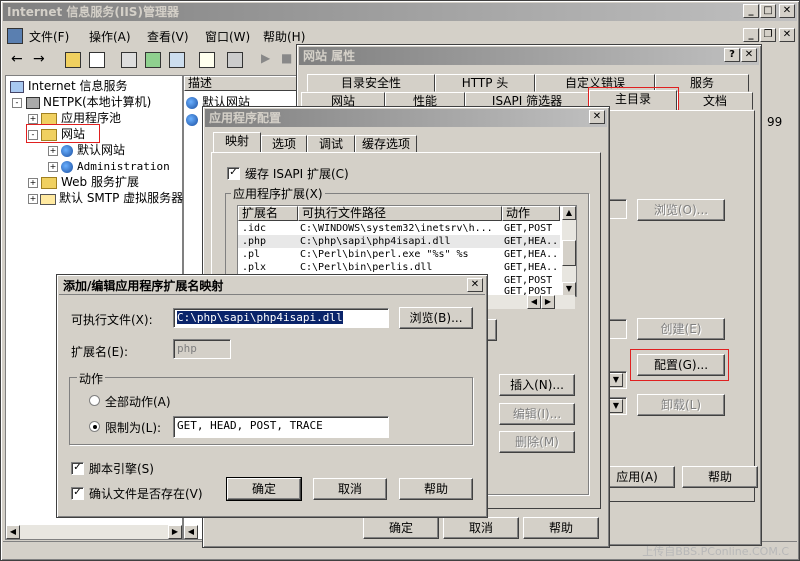 This screenshot has width=800, height=561. I want to click on cache-isapi-checkbox: ✓, so click(233, 173).